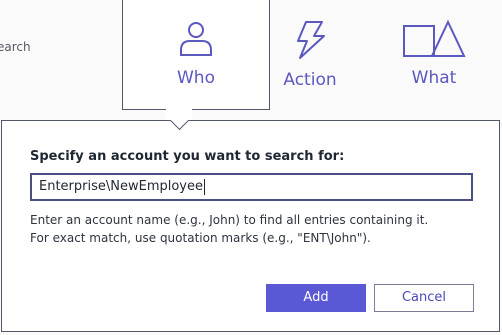 Image resolution: width=502 pixels, height=335 pixels. I want to click on tab-who: Who, so click(196, 55).